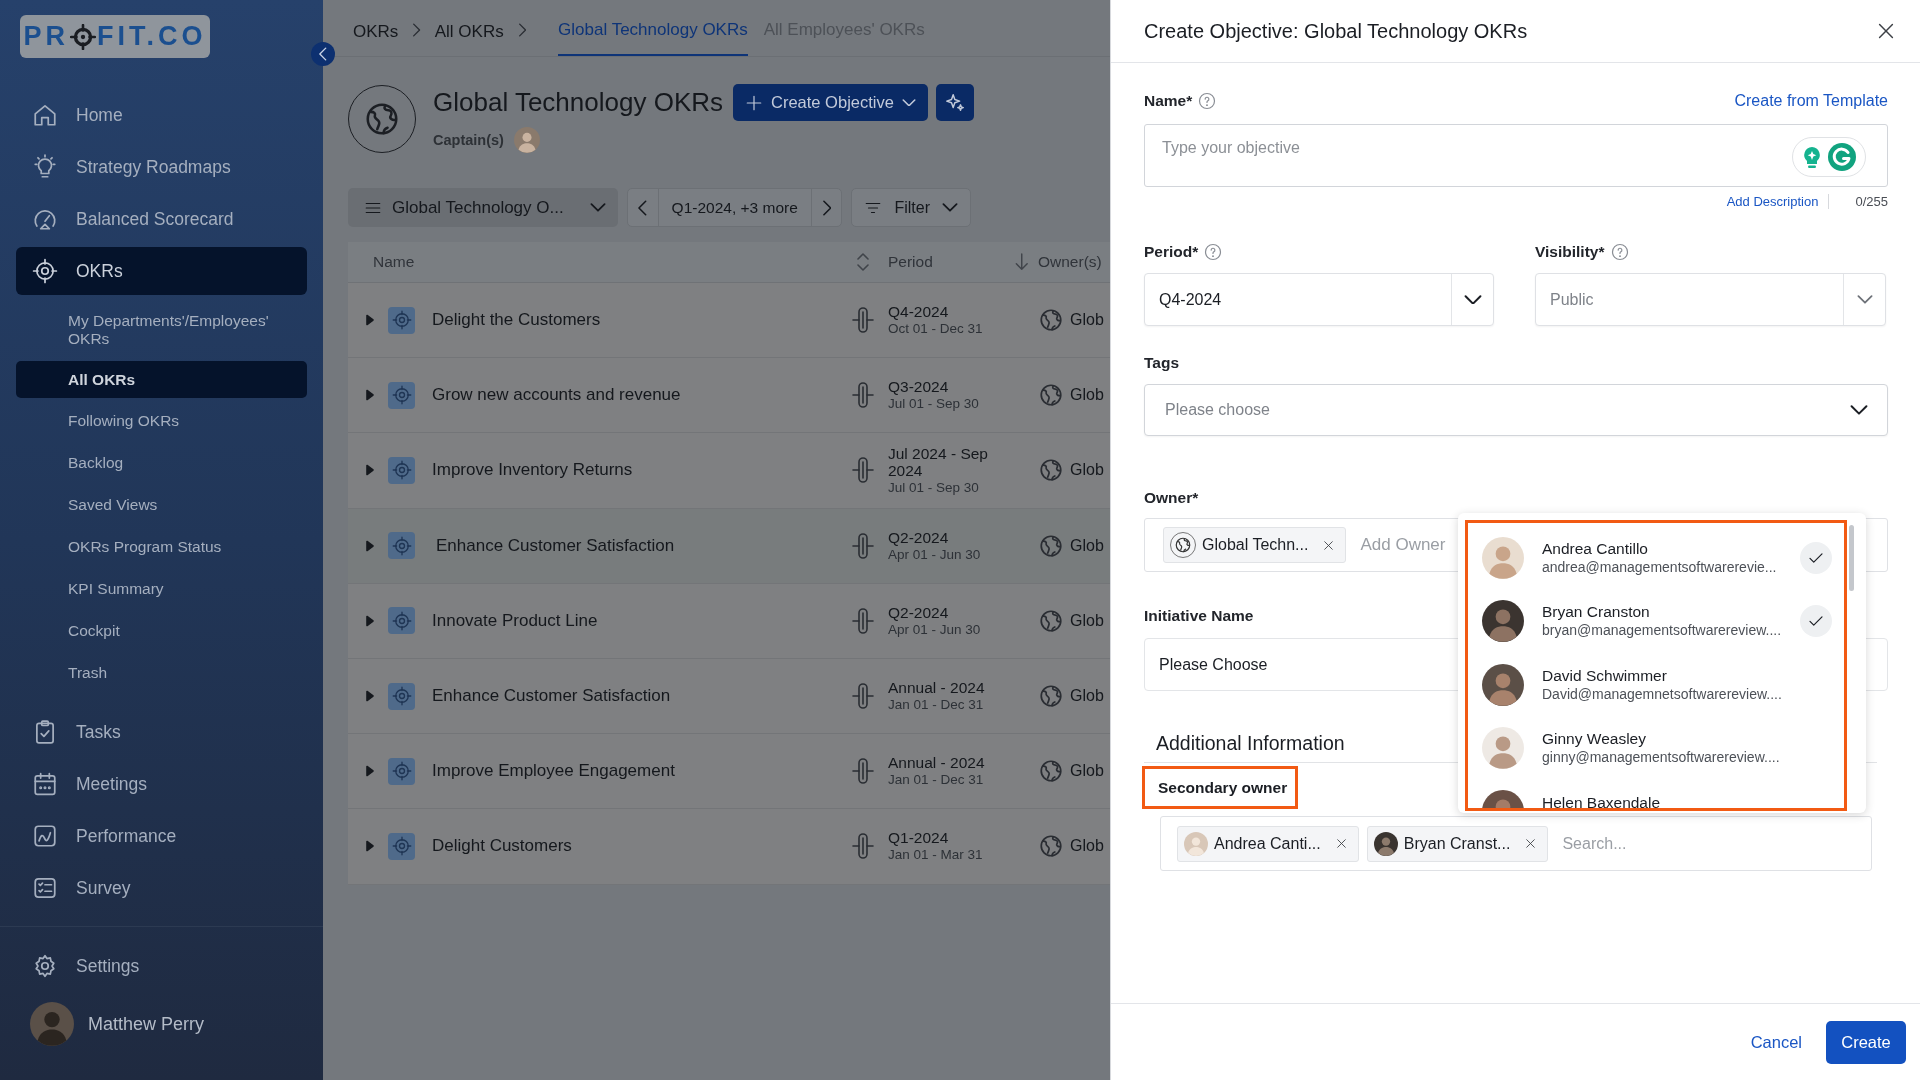 The height and width of the screenshot is (1080, 1920). Describe the element at coordinates (1336, 31) in the screenshot. I see `panel-title: Create Objective: Global Technology OKRs` at that location.